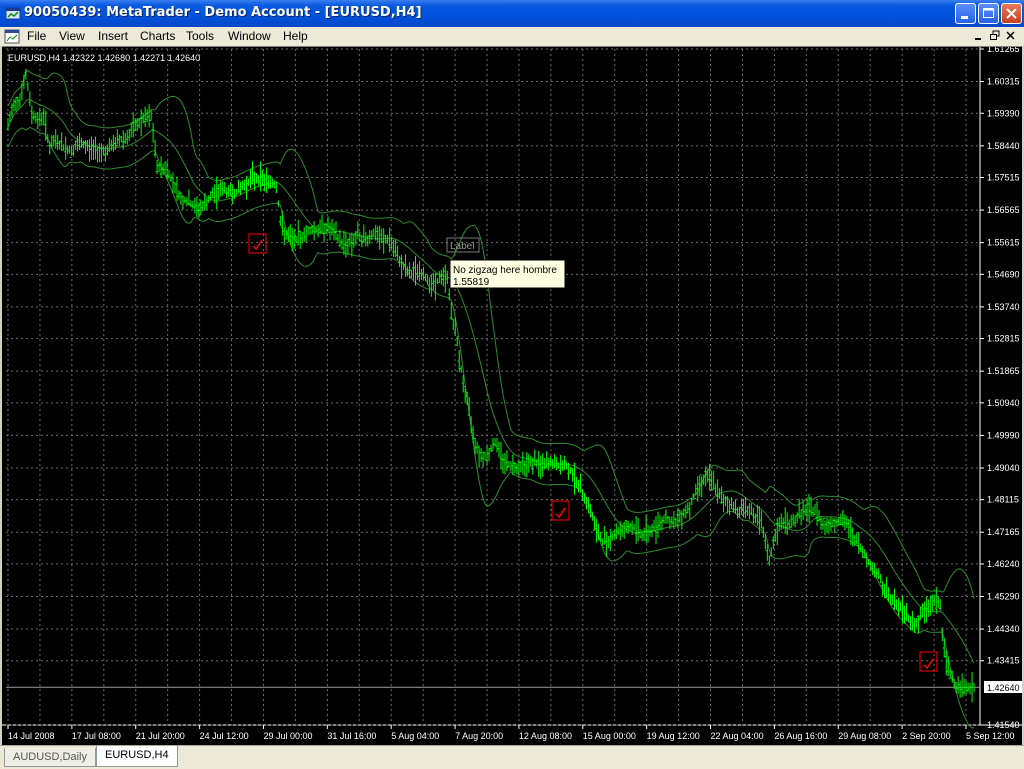 The height and width of the screenshot is (769, 1024). What do you see at coordinates (1003, 113) in the screenshot?
I see `price-tick-label: 1.59390` at bounding box center [1003, 113].